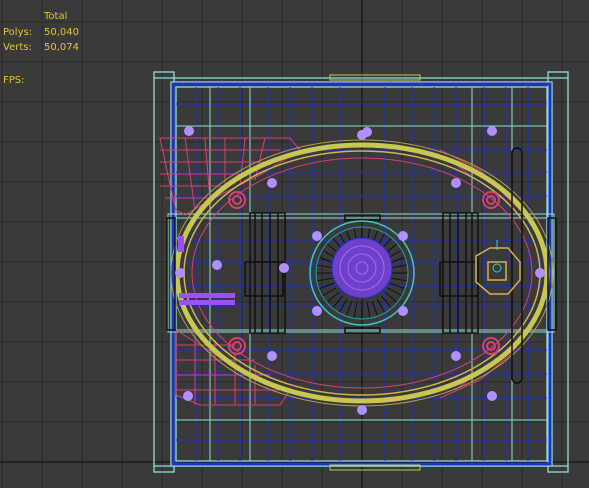  What do you see at coordinates (17, 47) in the screenshot?
I see `stats-verts-label: Verts:` at bounding box center [17, 47].